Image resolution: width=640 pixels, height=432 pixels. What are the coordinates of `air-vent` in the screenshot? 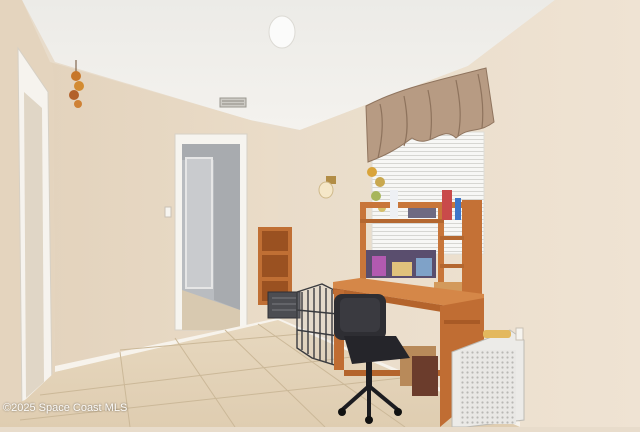 It's located at (233, 102).